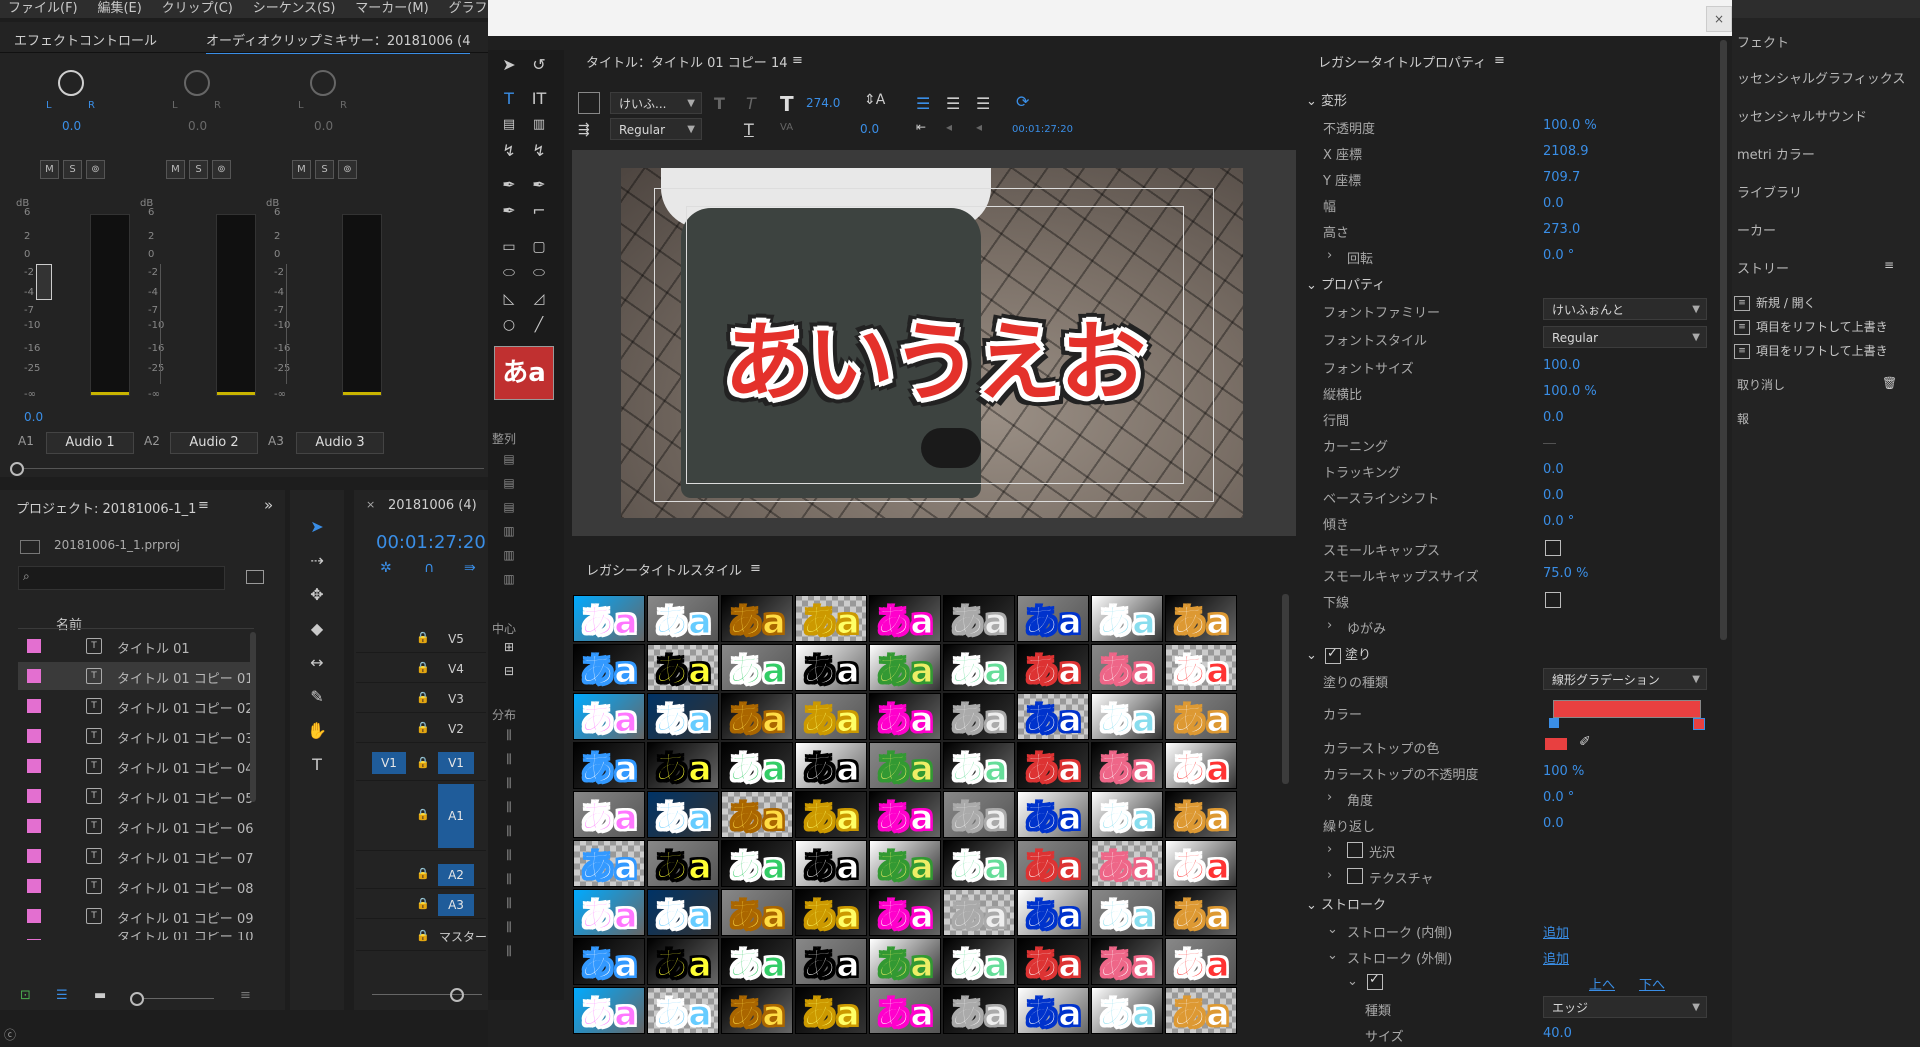  I want to click on nest-icon: ✲, so click(386, 568).